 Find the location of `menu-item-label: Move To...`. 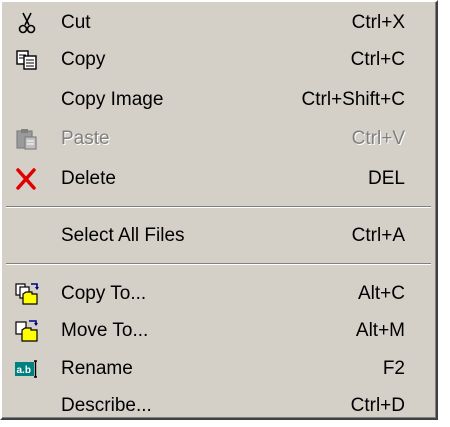

menu-item-label: Move To... is located at coordinates (105, 330).